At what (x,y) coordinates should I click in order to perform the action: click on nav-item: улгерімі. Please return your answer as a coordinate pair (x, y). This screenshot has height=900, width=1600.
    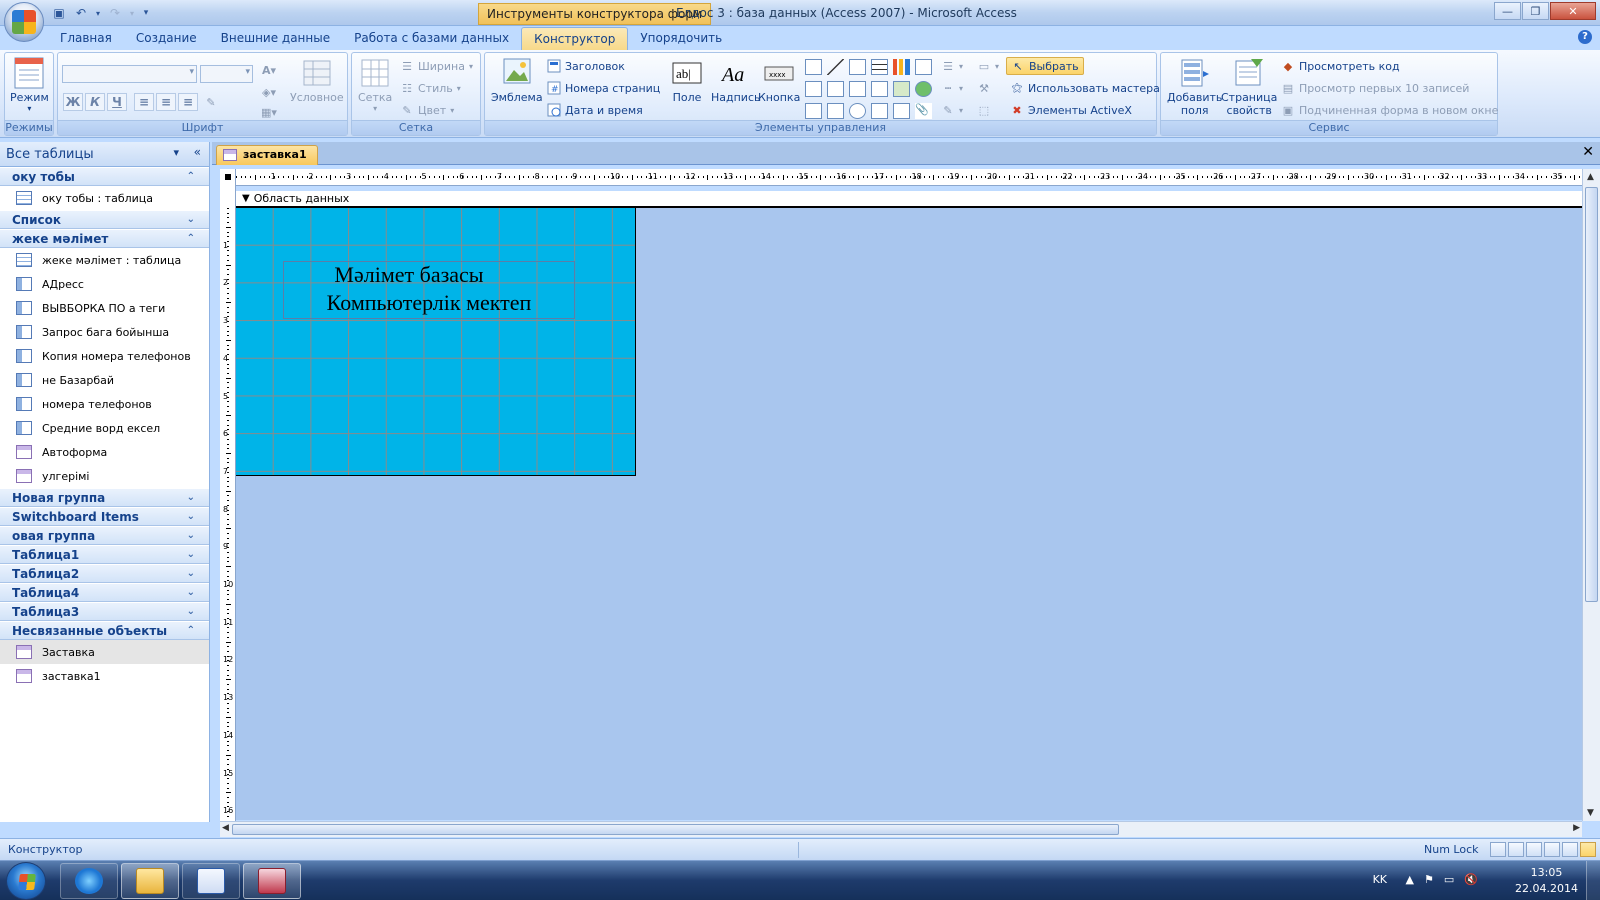
    Looking at the image, I should click on (104, 476).